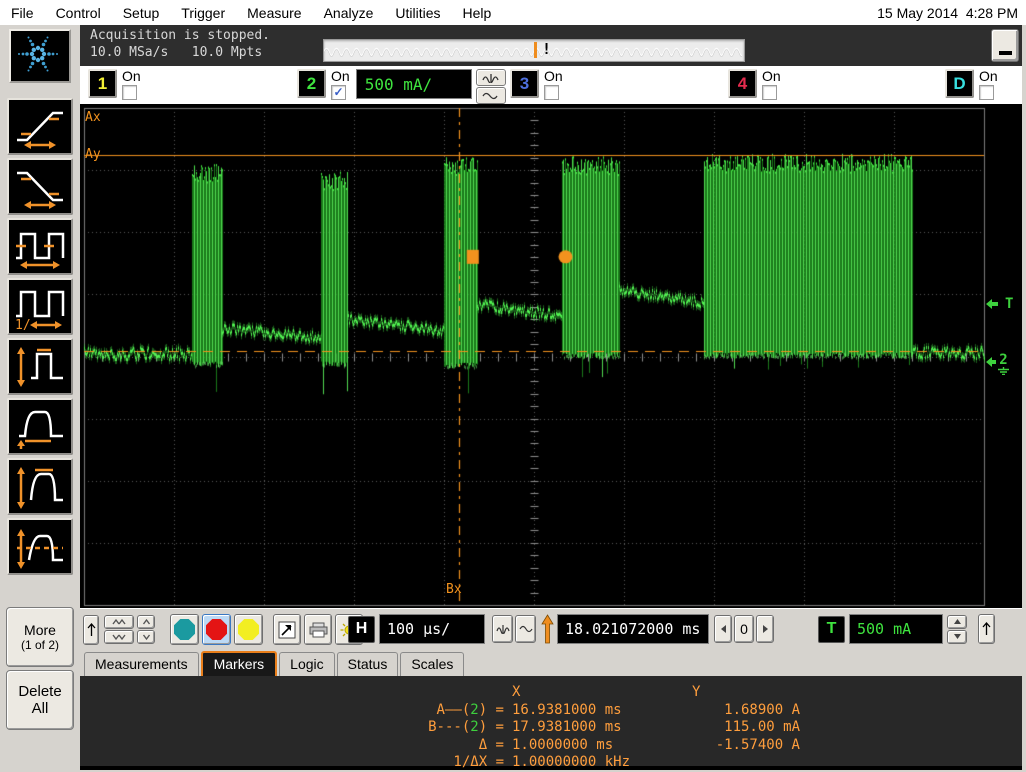 This screenshot has width=1026, height=772. I want to click on channel-2-on-label: On, so click(340, 76).